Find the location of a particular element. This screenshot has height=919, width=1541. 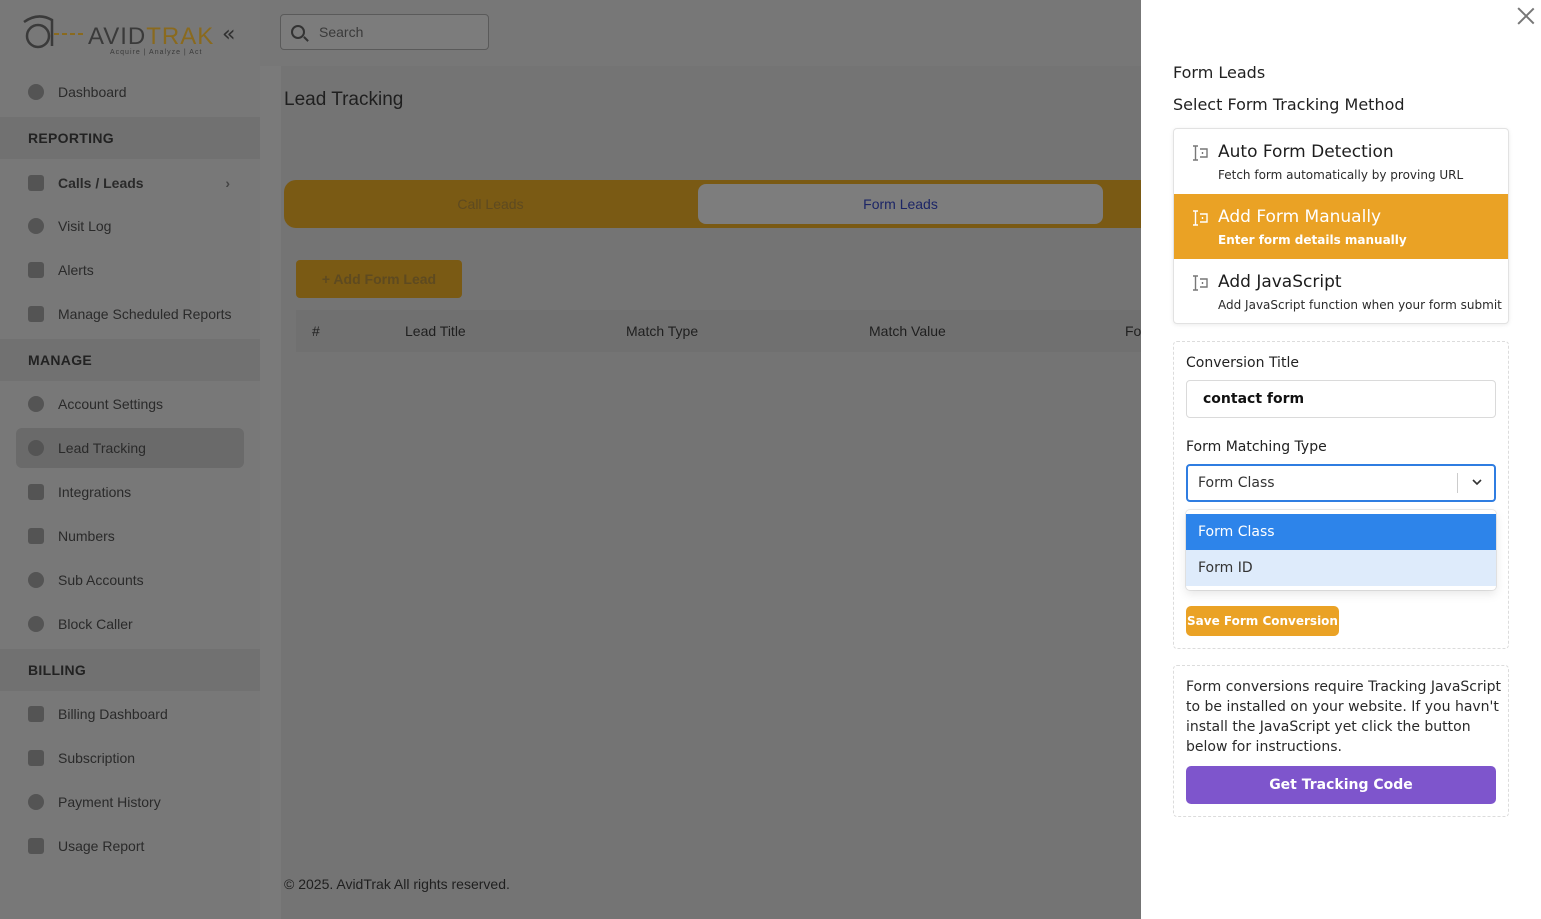

search-icon is located at coordinates (298, 32).